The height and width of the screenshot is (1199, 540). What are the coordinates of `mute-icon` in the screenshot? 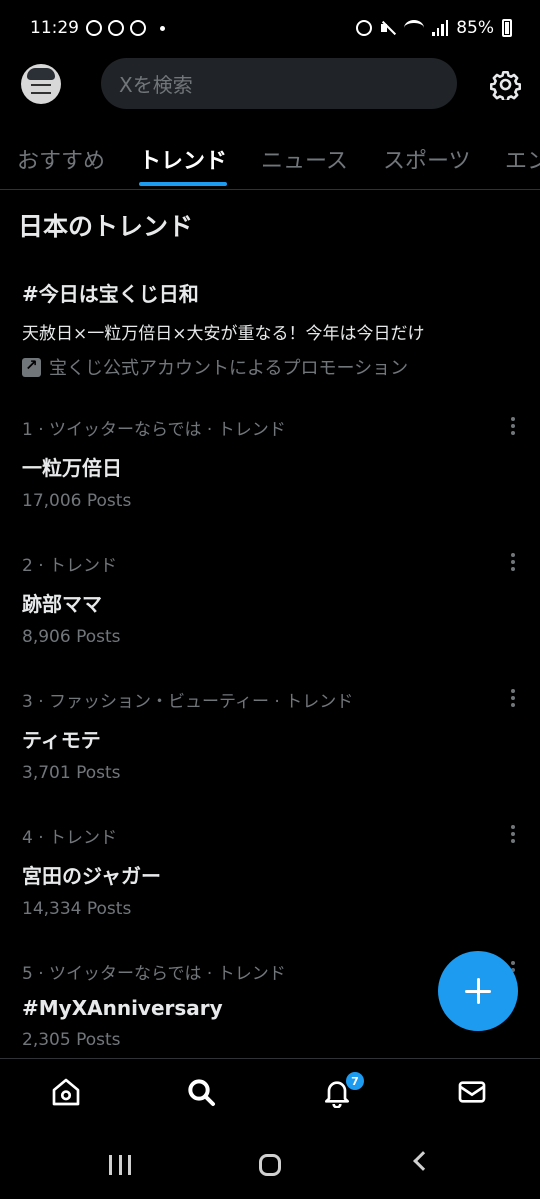 It's located at (388, 28).